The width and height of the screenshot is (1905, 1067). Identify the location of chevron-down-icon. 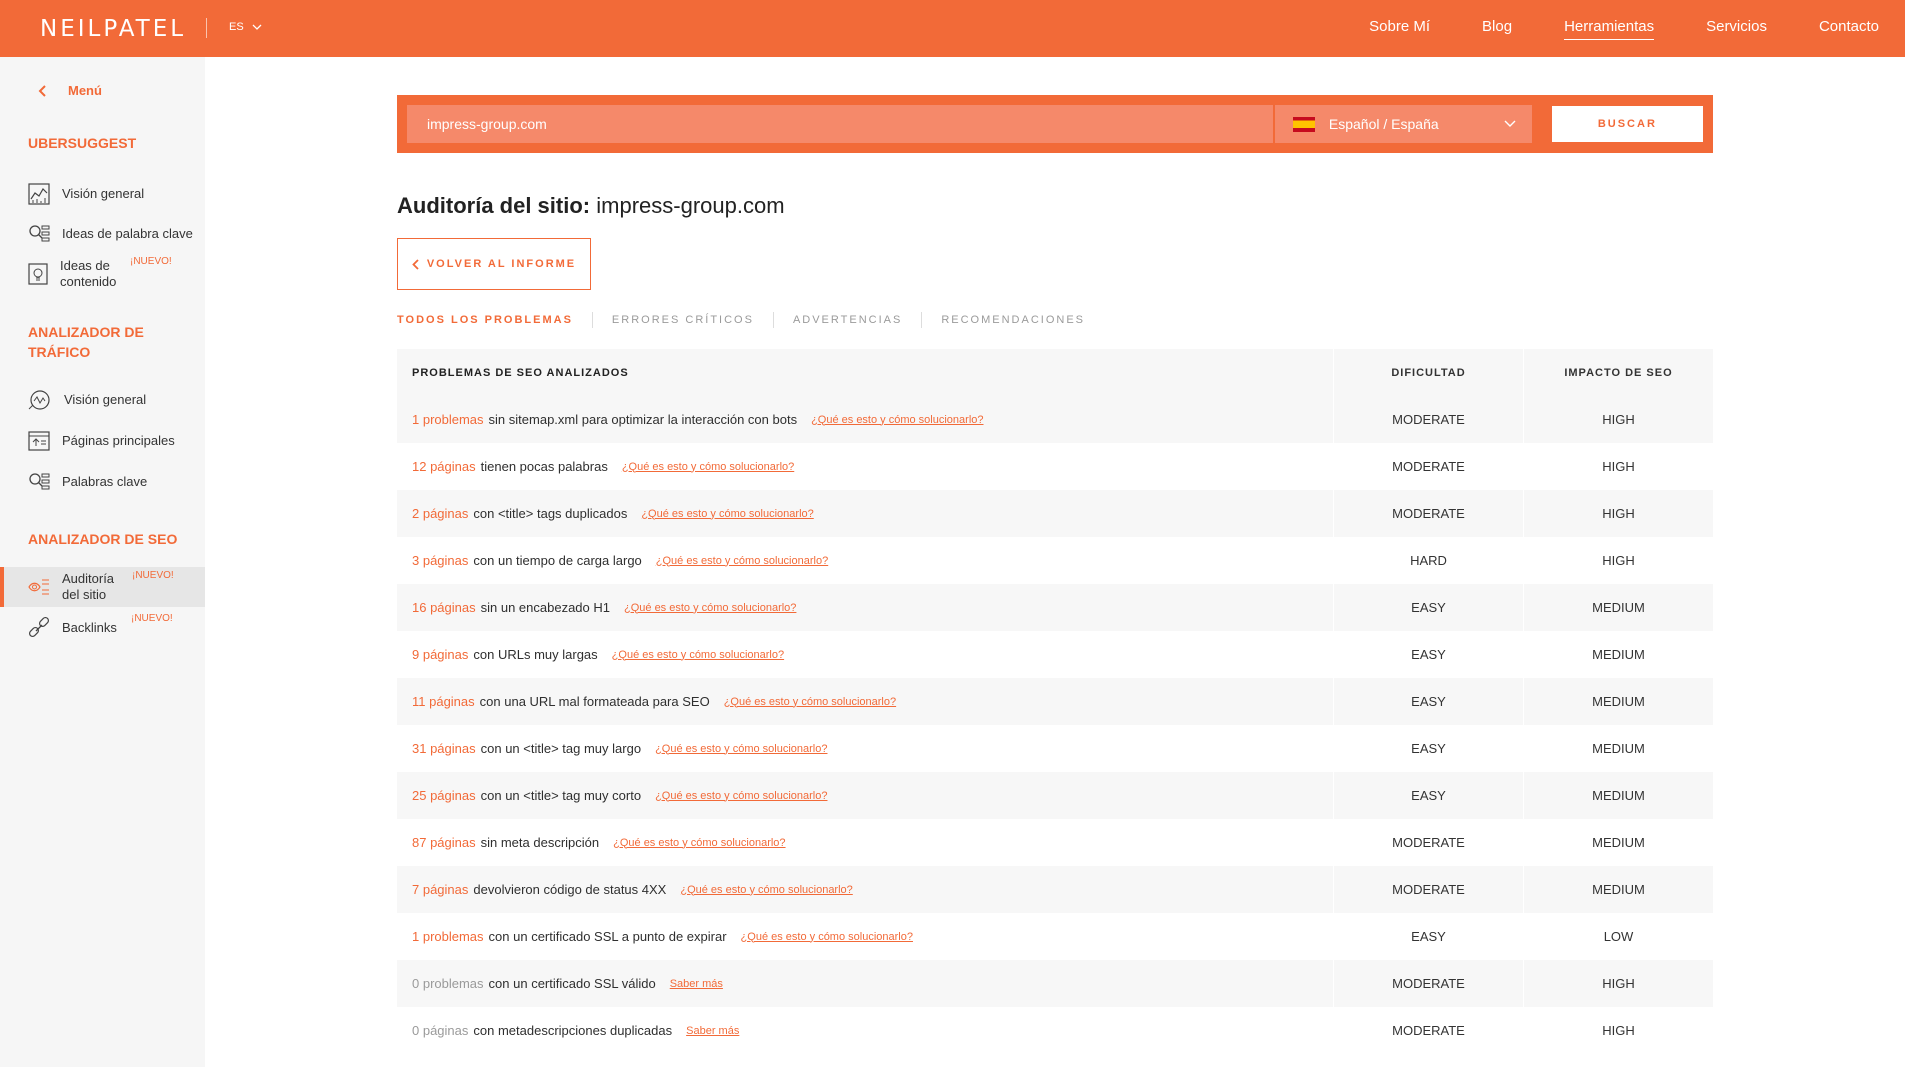
(1510, 123).